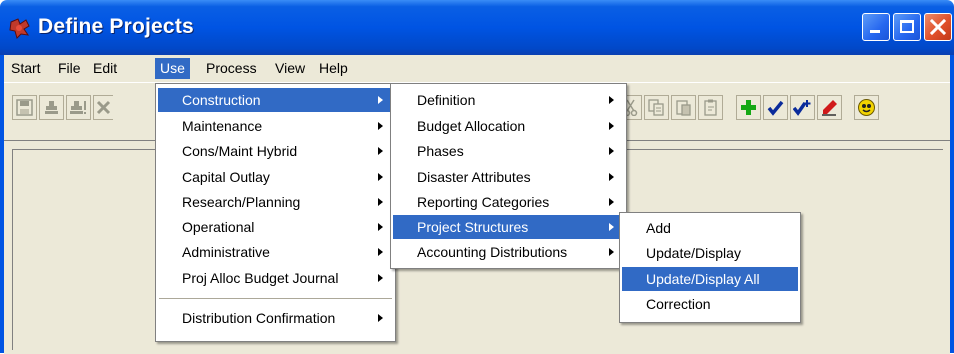  Describe the element at coordinates (477, 68) in the screenshot. I see `menu-bar: Start File Edit Use Process View Help` at that location.